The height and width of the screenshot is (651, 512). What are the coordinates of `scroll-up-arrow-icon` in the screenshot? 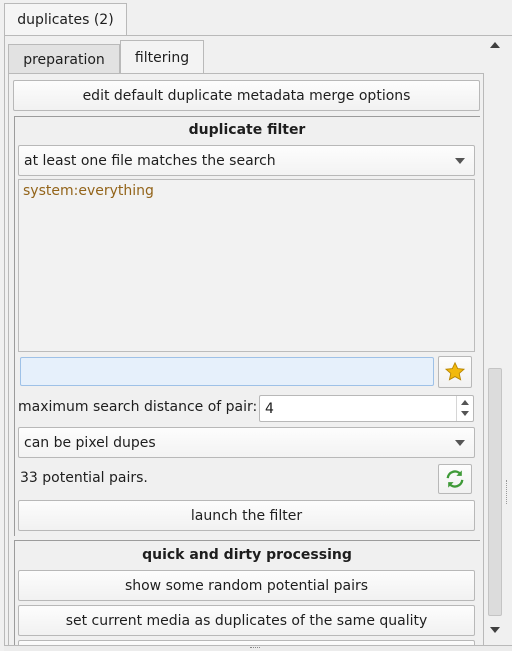 It's located at (495, 45).